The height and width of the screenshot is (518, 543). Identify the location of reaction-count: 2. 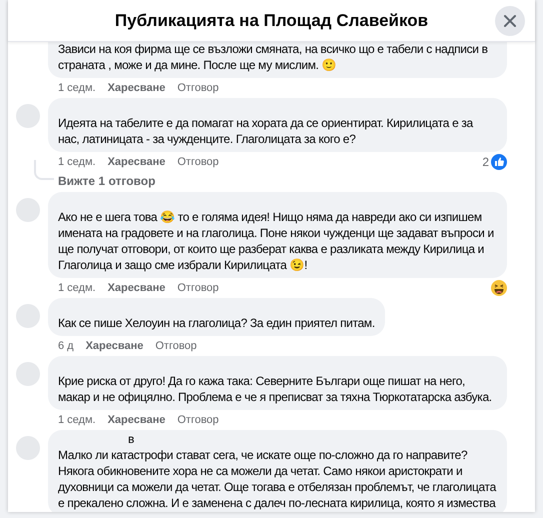
(485, 162).